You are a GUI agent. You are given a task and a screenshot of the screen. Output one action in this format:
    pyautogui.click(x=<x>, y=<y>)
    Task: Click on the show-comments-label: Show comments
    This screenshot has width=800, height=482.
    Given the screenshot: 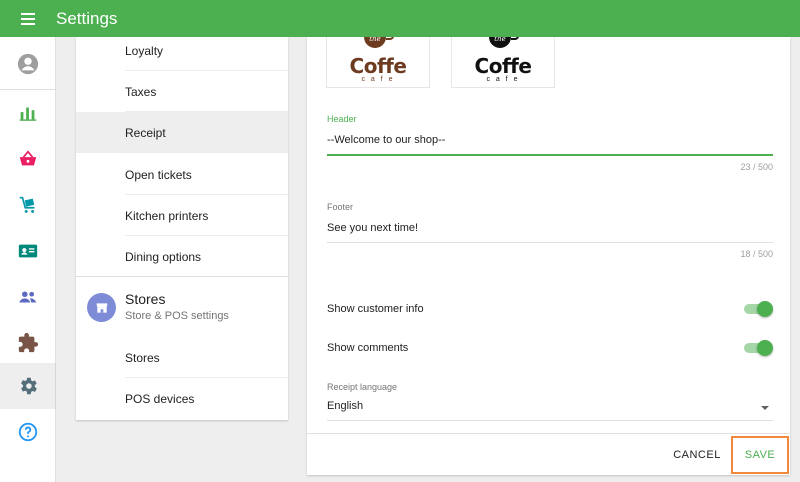 What is the action you would take?
    pyautogui.click(x=368, y=348)
    